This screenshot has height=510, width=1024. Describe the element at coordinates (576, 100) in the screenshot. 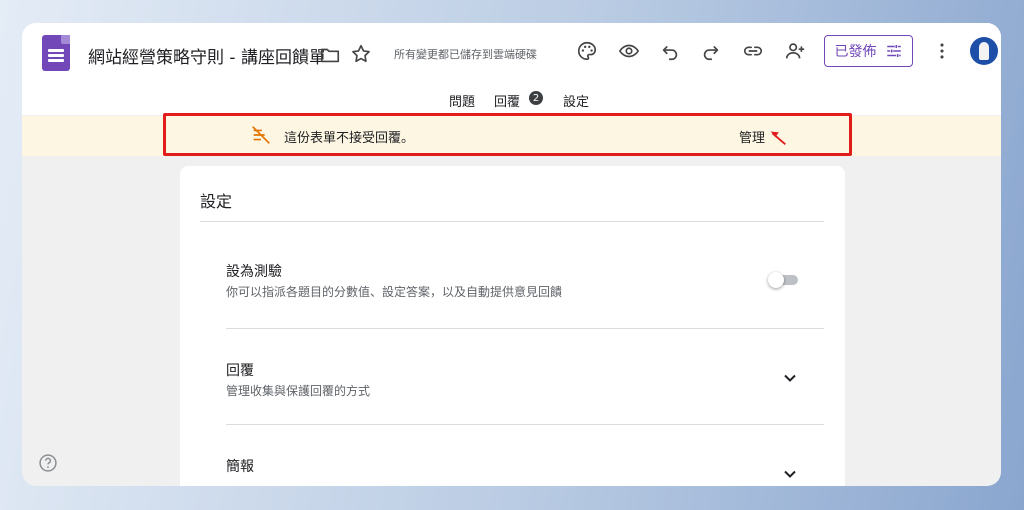

I see `tab-settings: 設定` at that location.